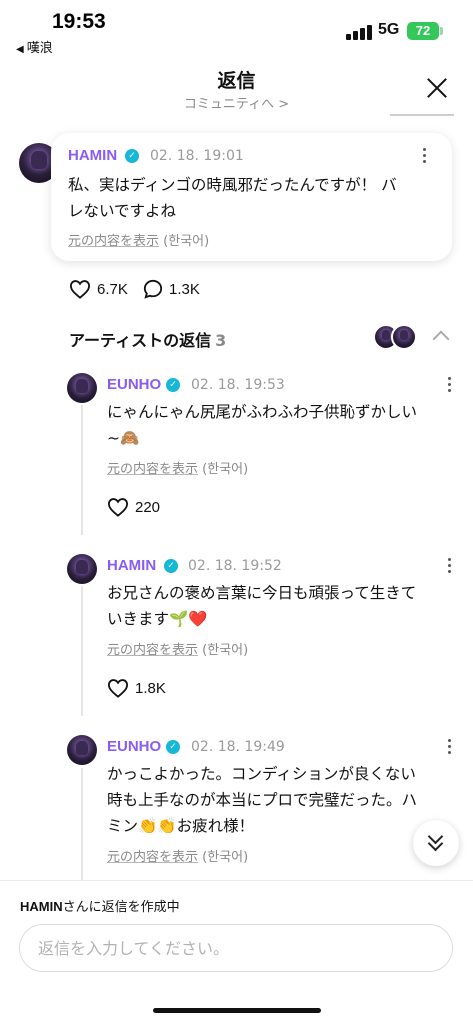  Describe the element at coordinates (441, 31) in the screenshot. I see `battery-cap` at that location.